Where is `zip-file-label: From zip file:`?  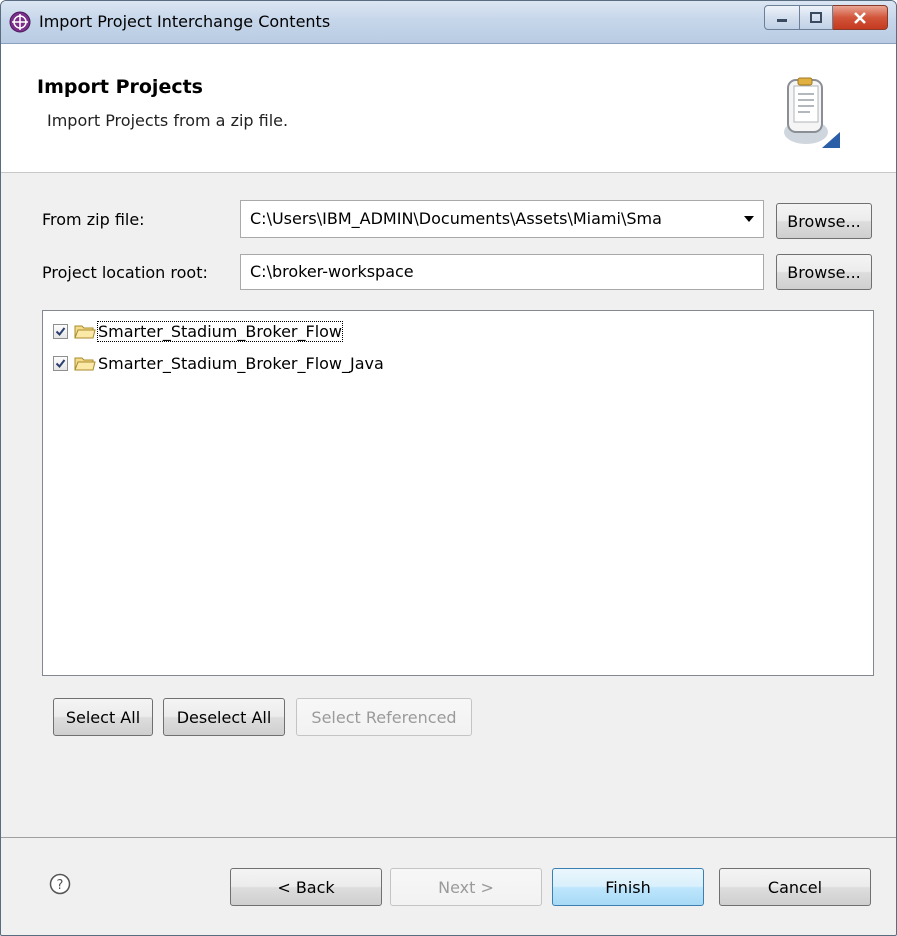 zip-file-label: From zip file: is located at coordinates (93, 219).